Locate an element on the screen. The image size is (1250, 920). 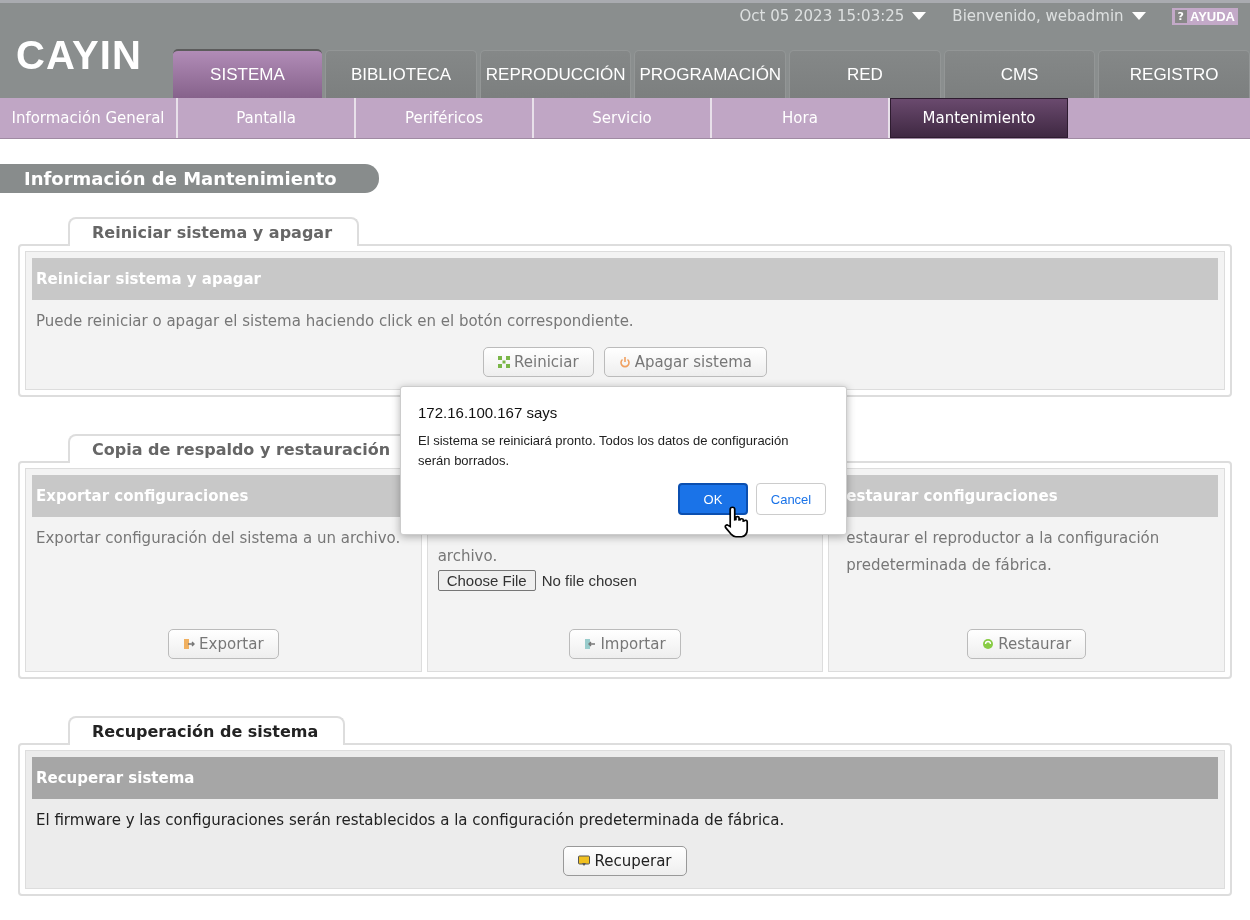
nav-tab: REGISTRO is located at coordinates (1174, 74).